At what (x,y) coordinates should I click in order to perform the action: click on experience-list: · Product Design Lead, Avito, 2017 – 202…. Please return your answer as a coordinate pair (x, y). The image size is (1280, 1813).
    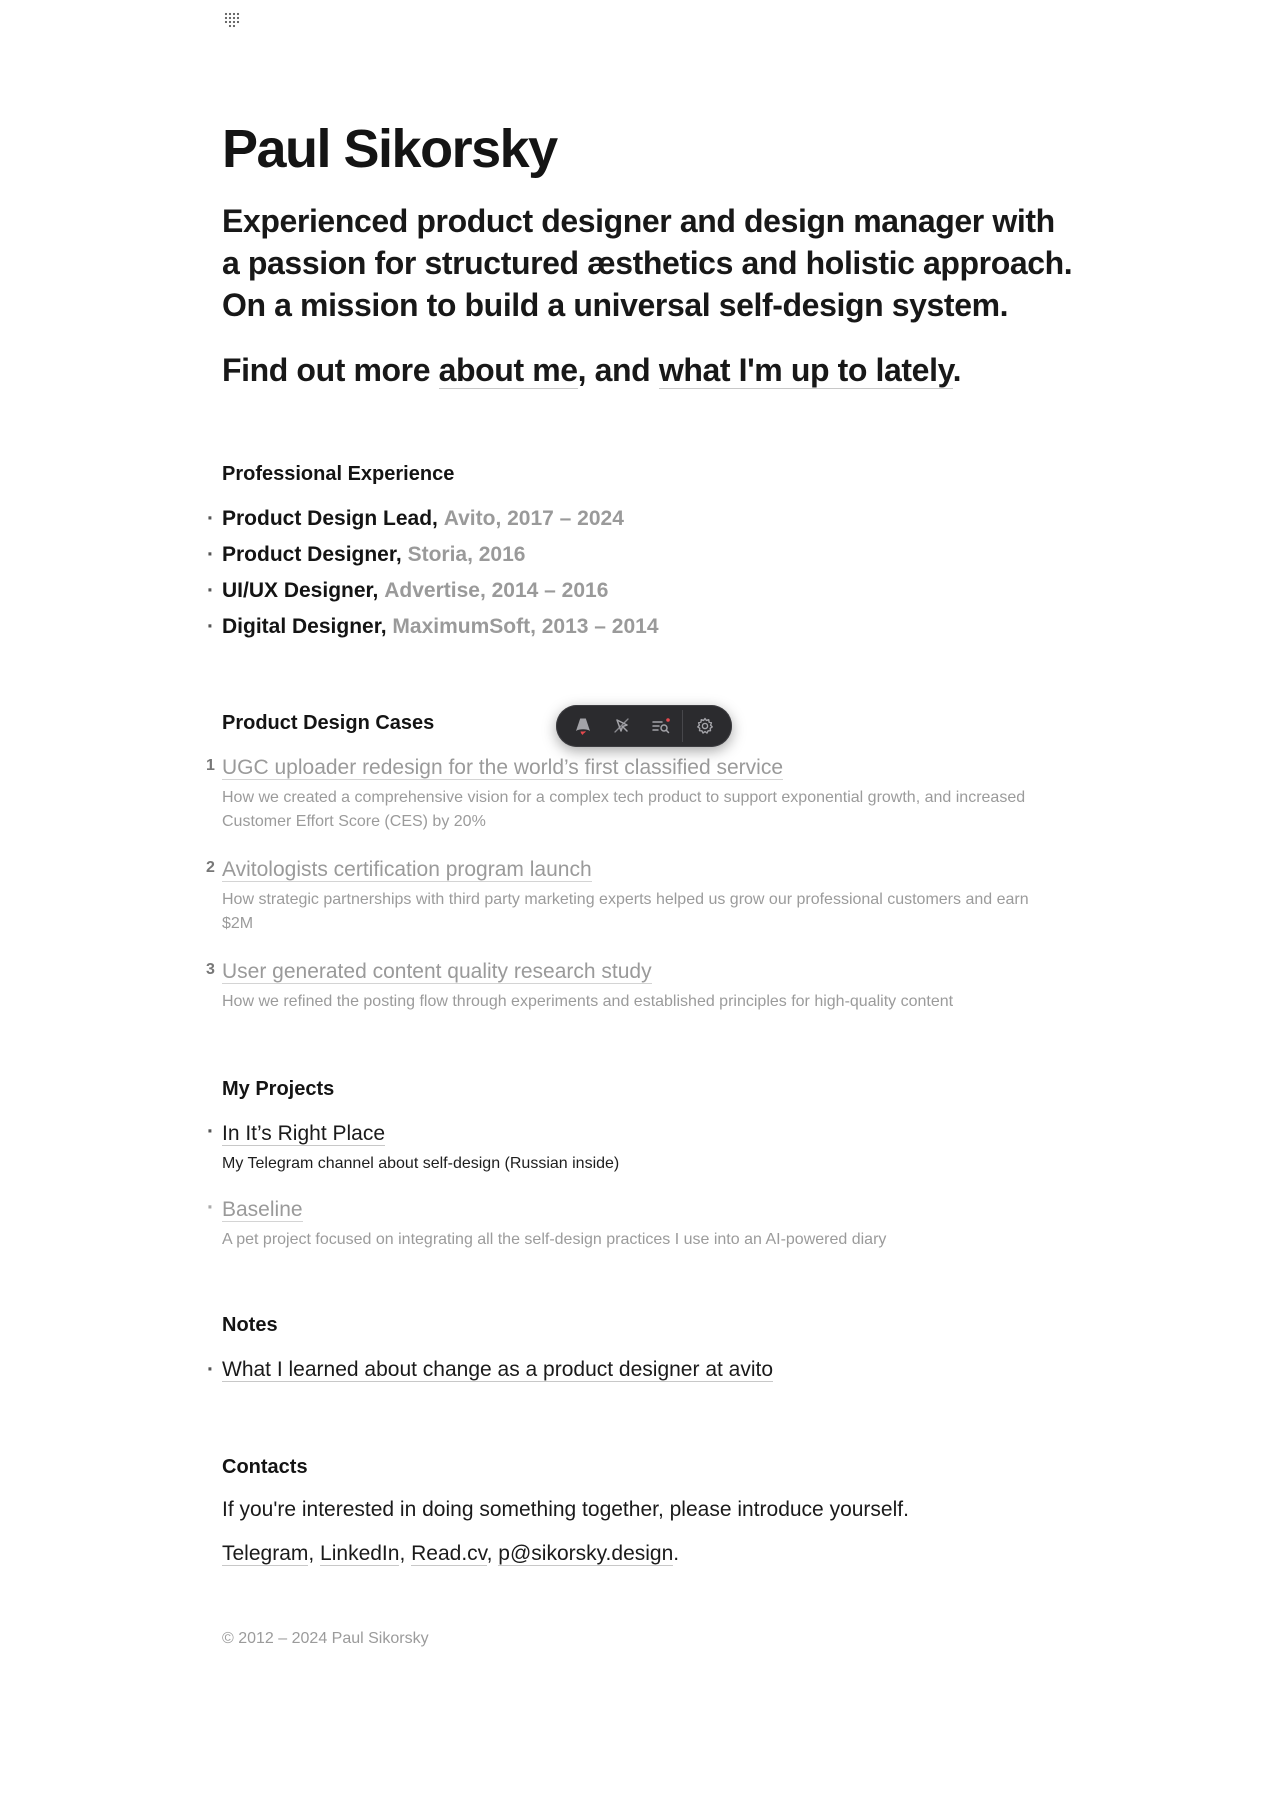
    Looking at the image, I should click on (433, 577).